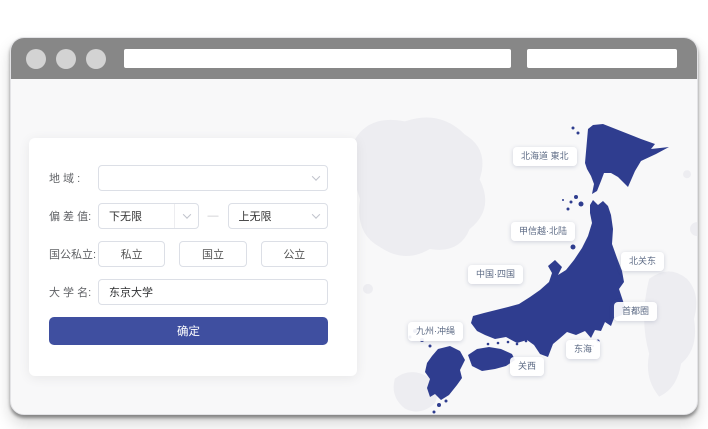  What do you see at coordinates (545, 156) in the screenshot?
I see `map-region-hokkaido-tohoku: 北海道 東北` at bounding box center [545, 156].